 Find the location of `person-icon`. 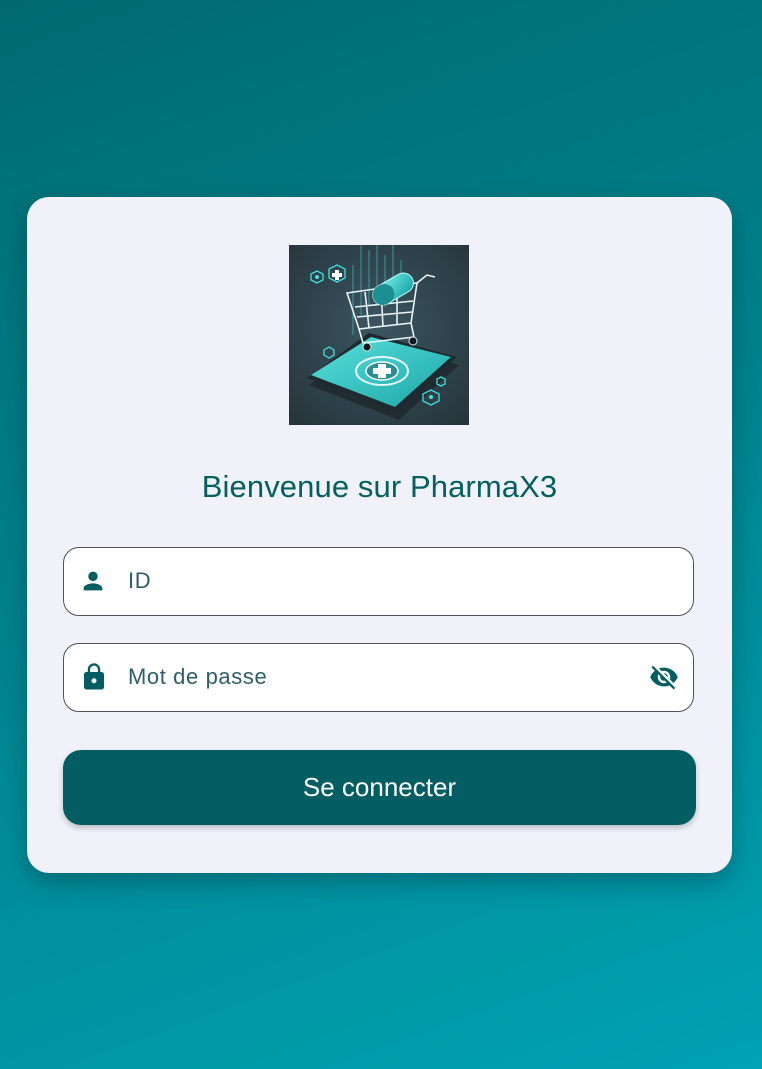

person-icon is located at coordinates (93, 581).